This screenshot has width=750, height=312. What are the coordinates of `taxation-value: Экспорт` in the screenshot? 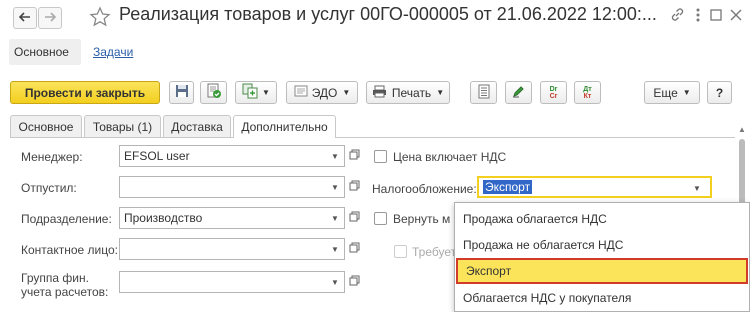 It's located at (508, 187).